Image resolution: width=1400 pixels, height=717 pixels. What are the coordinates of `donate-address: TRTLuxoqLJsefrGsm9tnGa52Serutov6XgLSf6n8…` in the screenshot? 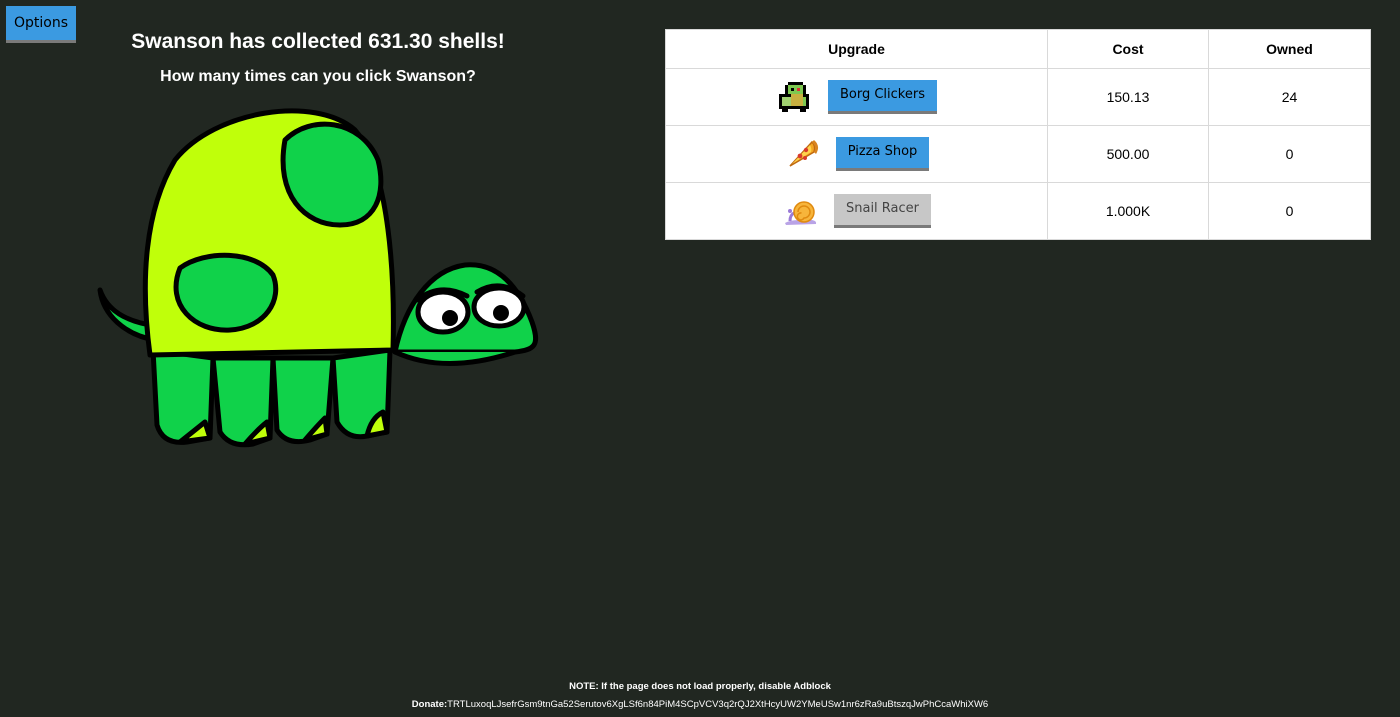 It's located at (717, 704).